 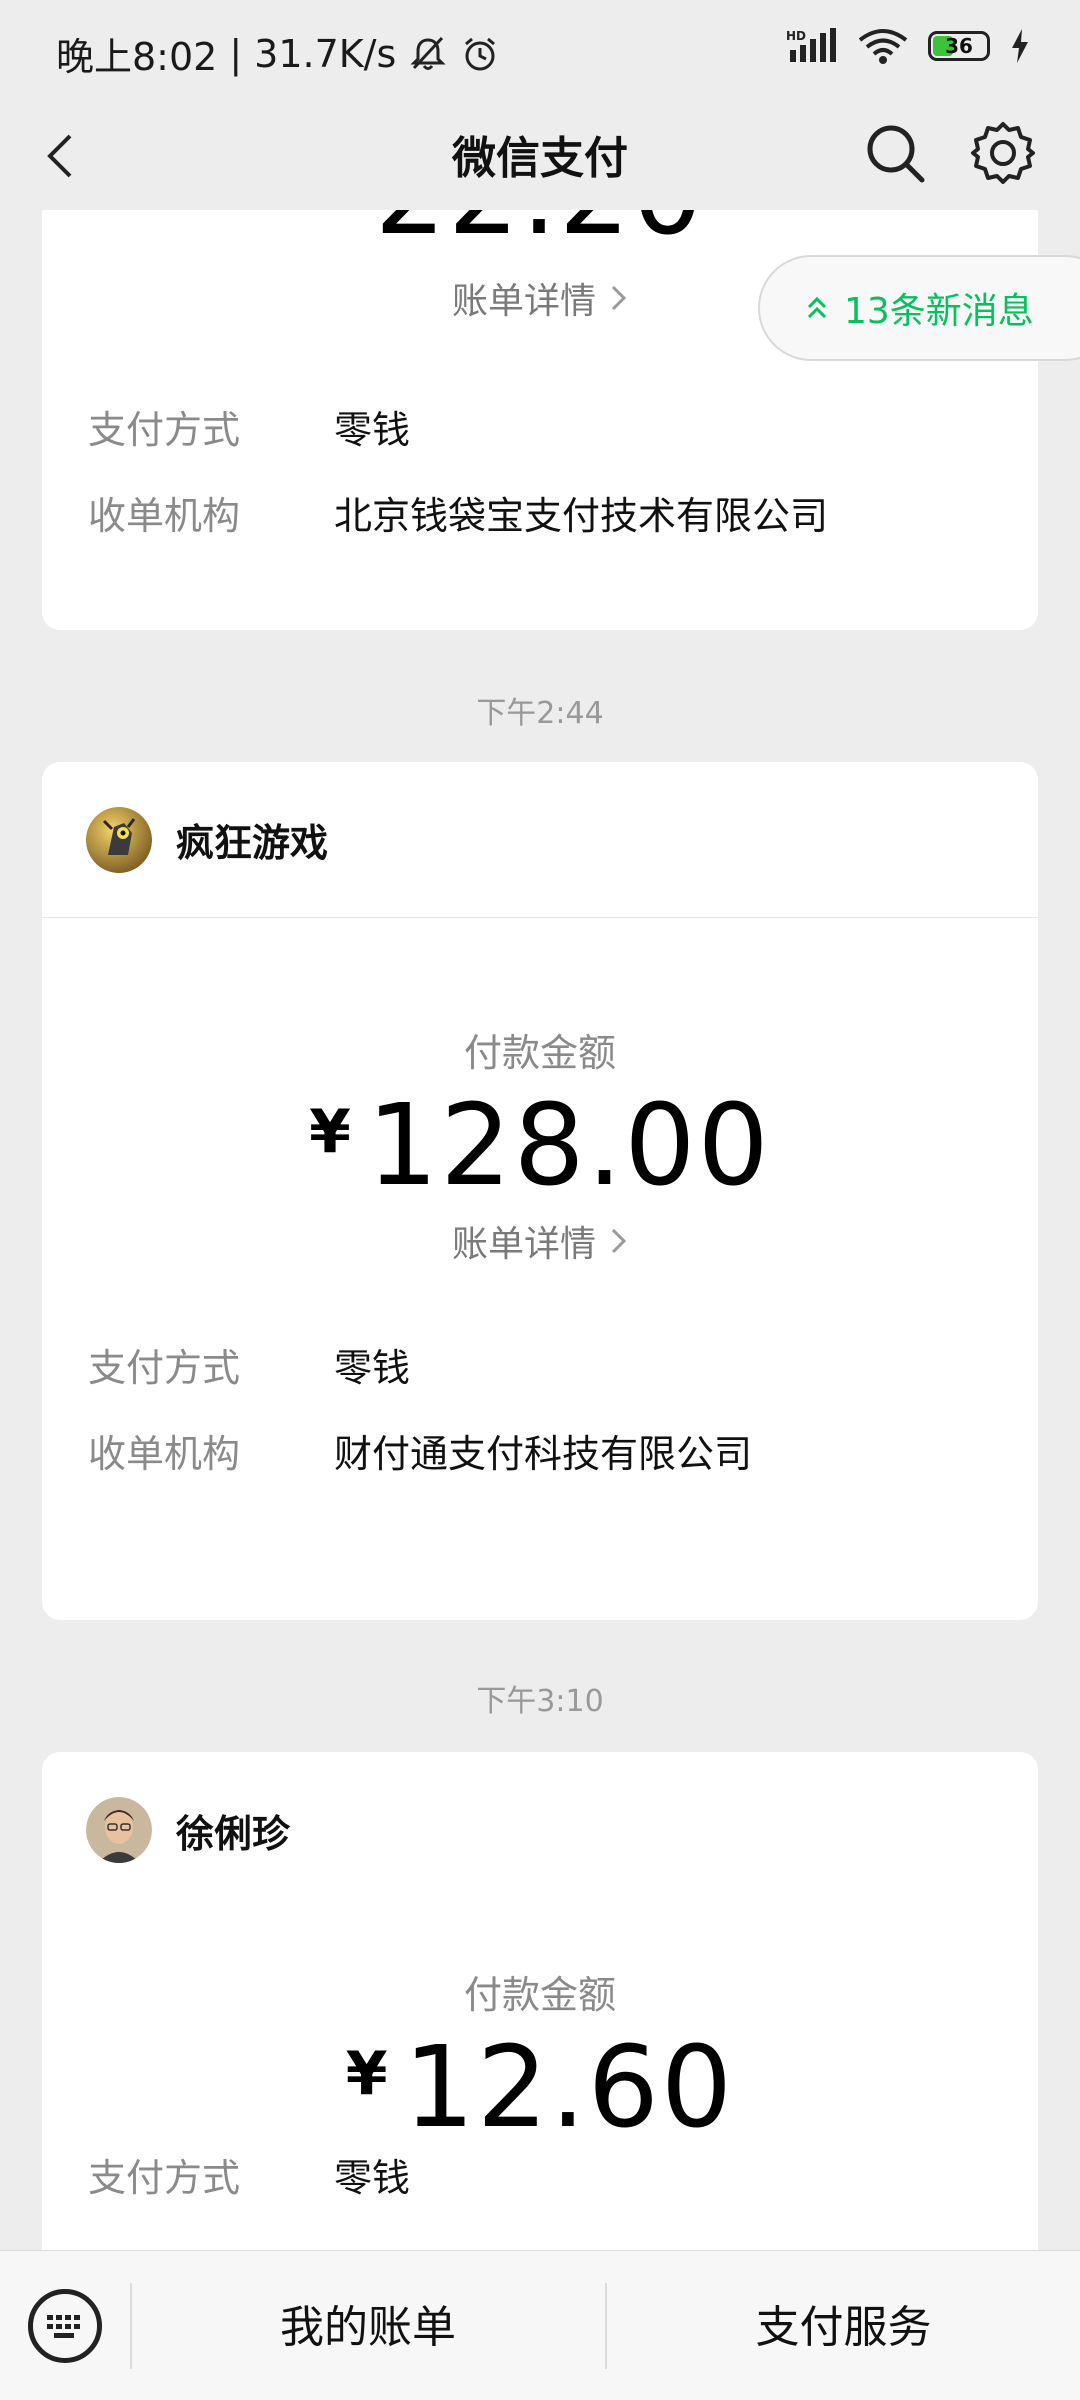 I want to click on nav-bar: 微信支付, so click(x=540, y=155).